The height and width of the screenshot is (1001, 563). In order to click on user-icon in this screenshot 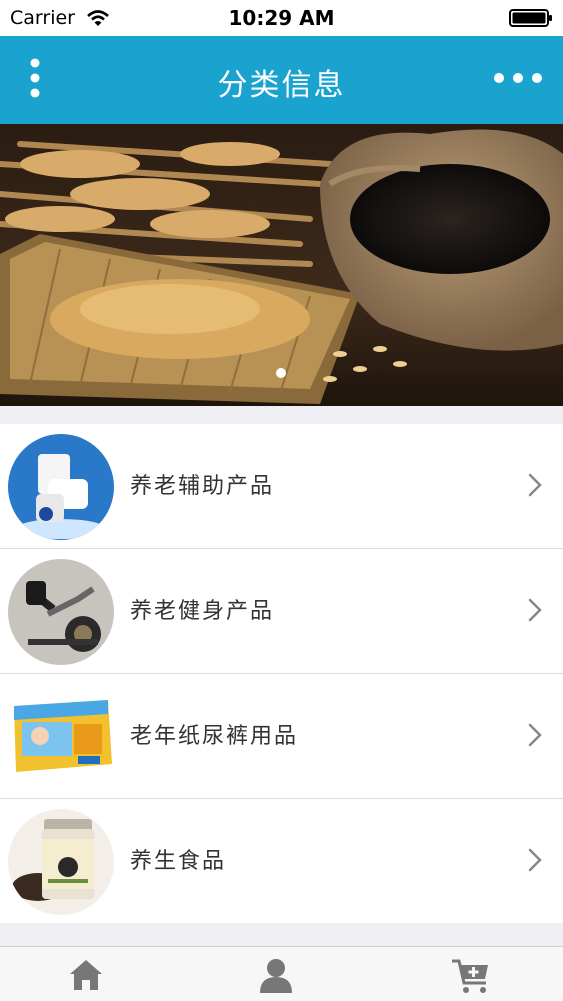, I will do `click(276, 977)`.